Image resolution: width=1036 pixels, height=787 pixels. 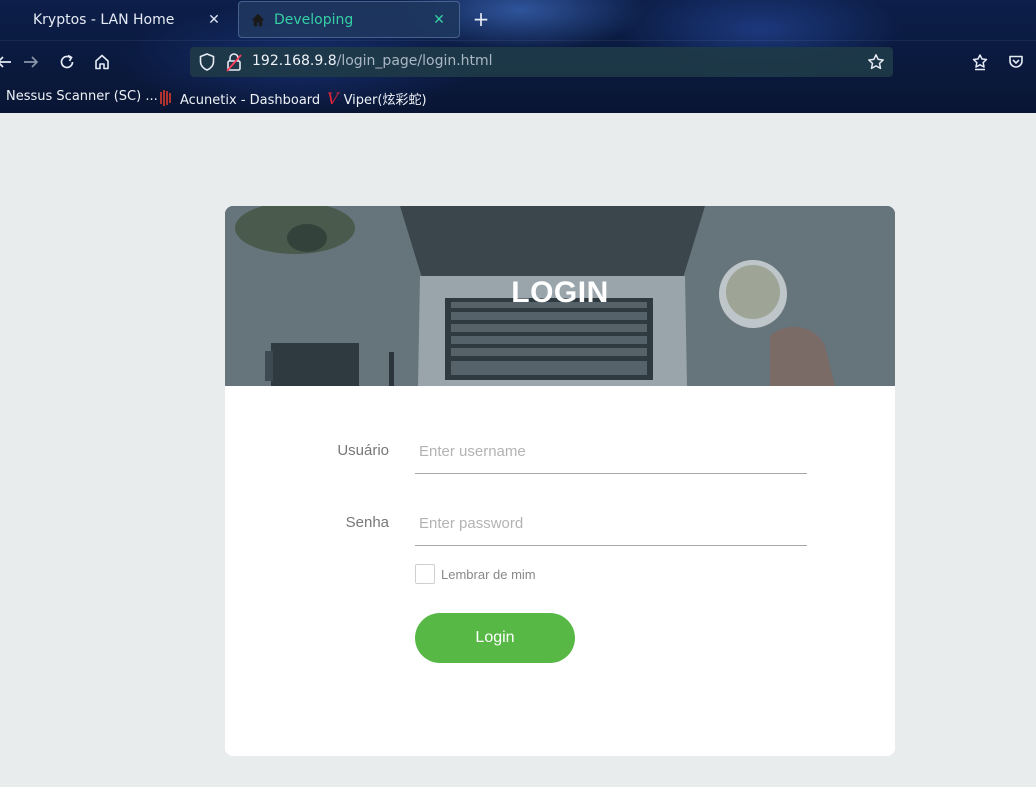 What do you see at coordinates (414, 61) in the screenshot?
I see `url-path: /login_page/login.html` at bounding box center [414, 61].